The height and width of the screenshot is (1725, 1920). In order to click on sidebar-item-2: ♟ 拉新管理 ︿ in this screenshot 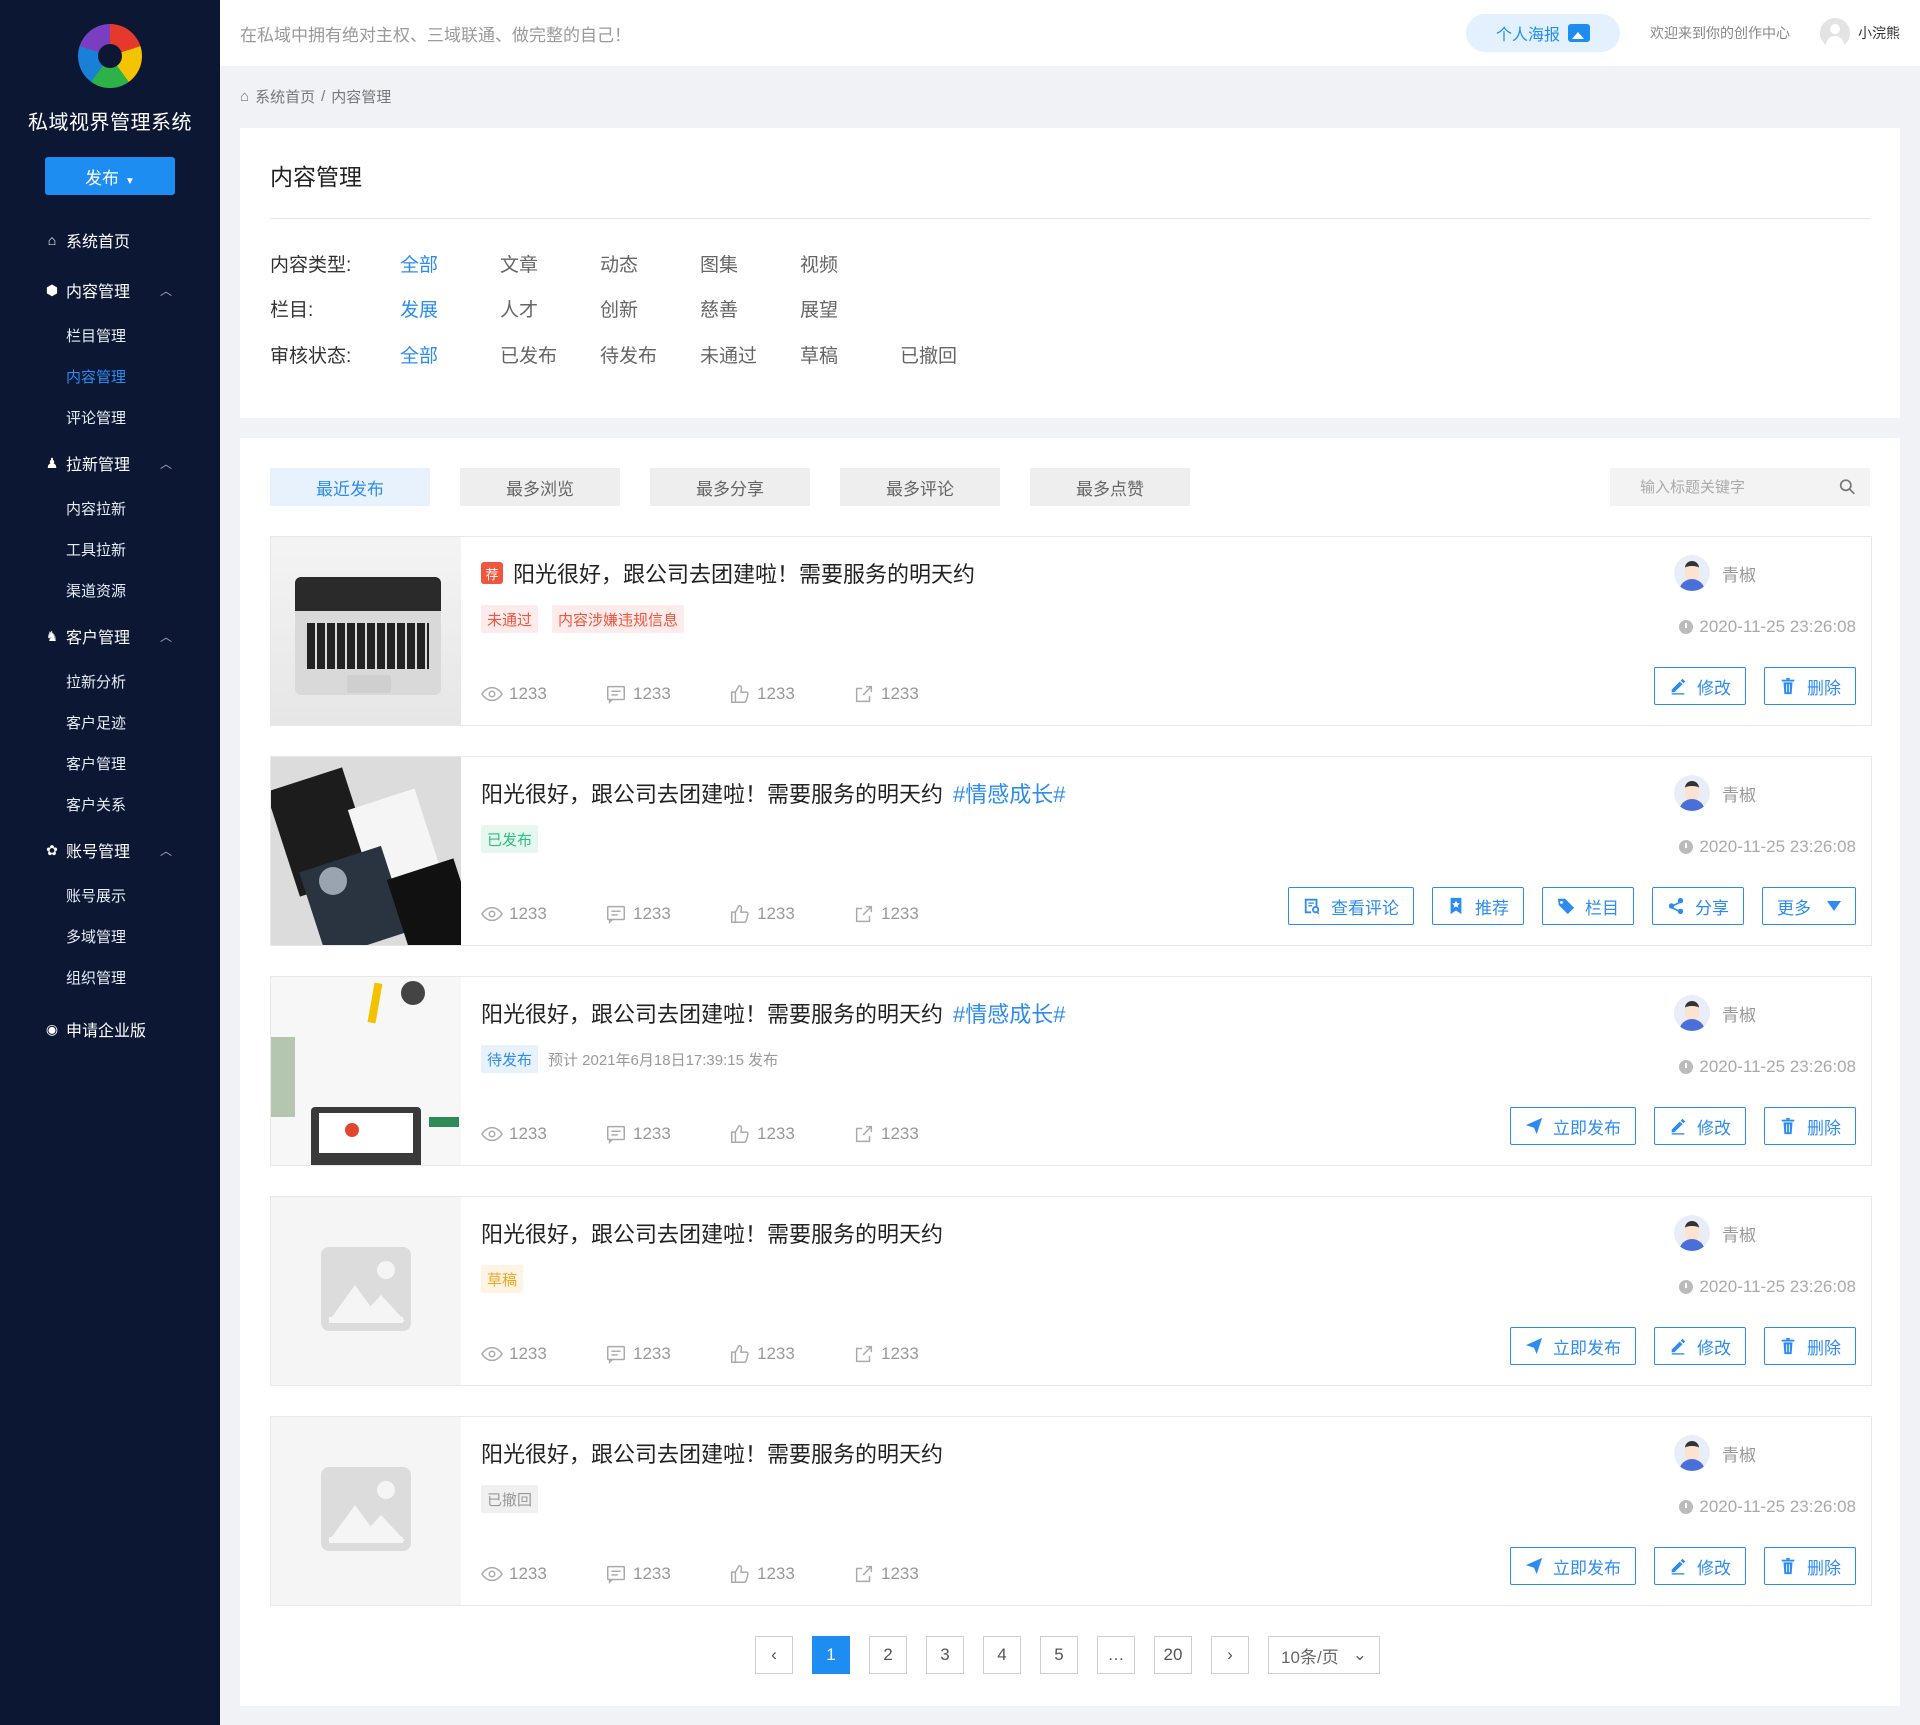, I will do `click(110, 463)`.